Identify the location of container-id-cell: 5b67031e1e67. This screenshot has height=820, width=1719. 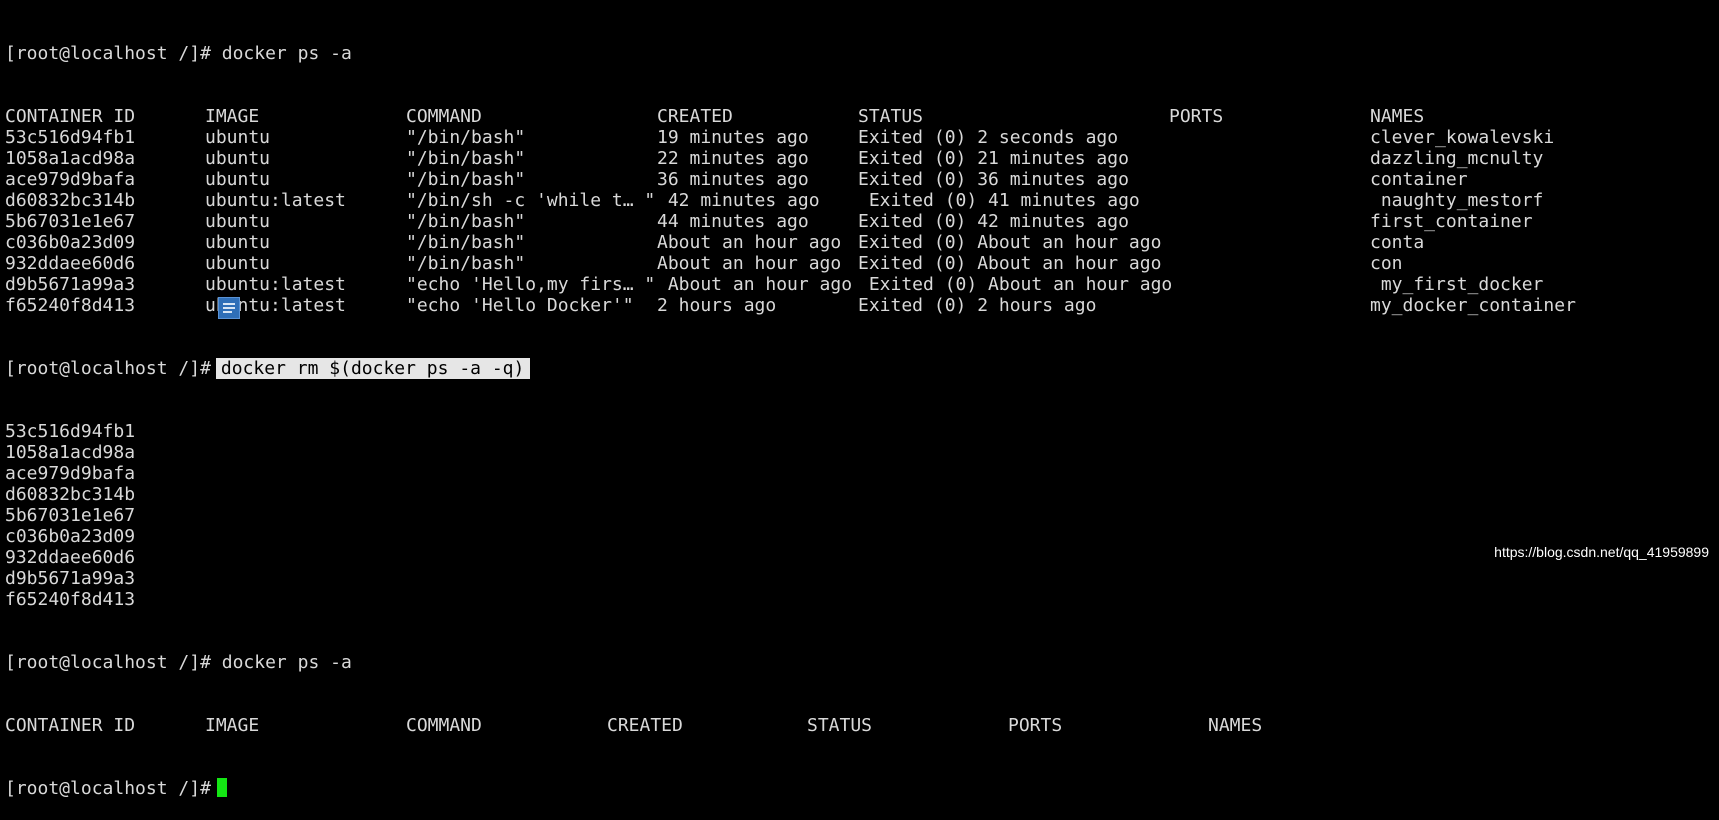
(70, 221).